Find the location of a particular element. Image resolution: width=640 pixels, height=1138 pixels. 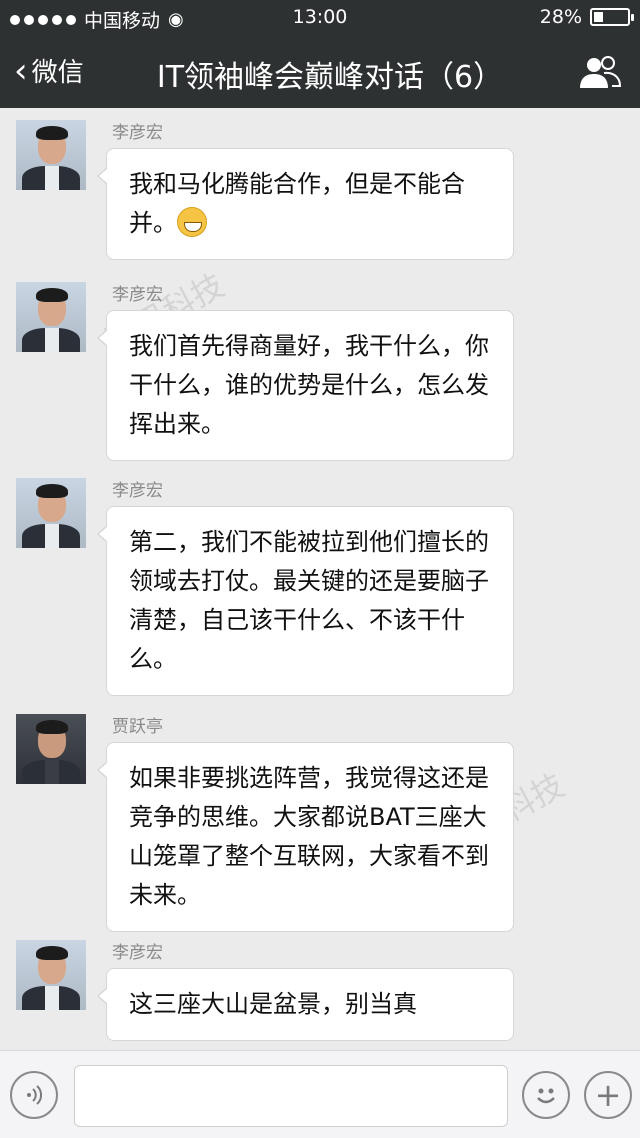

grimace-emoji-icon is located at coordinates (192, 222).